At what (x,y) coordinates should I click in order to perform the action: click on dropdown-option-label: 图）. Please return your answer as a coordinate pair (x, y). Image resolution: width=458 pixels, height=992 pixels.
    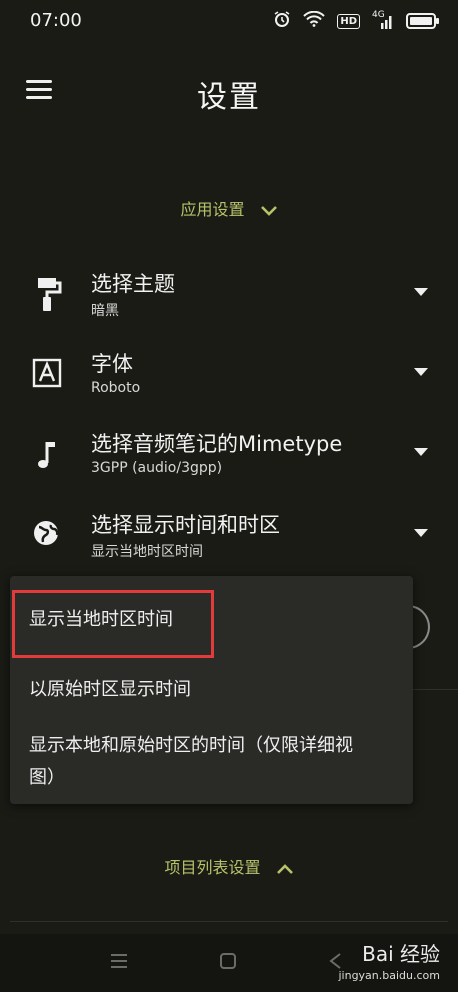
    Looking at the image, I should click on (47, 777).